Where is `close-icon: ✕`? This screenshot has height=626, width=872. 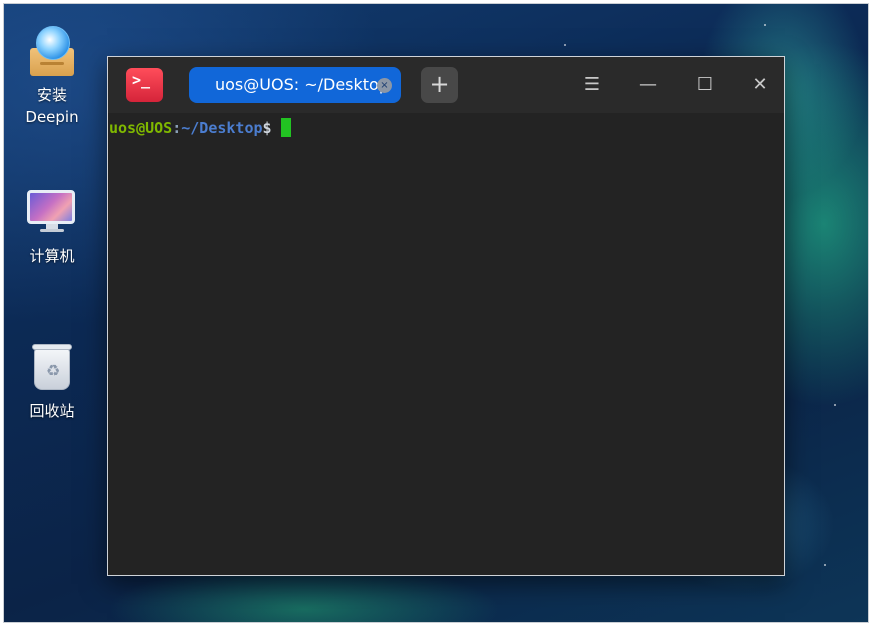 close-icon: ✕ is located at coordinates (760, 85).